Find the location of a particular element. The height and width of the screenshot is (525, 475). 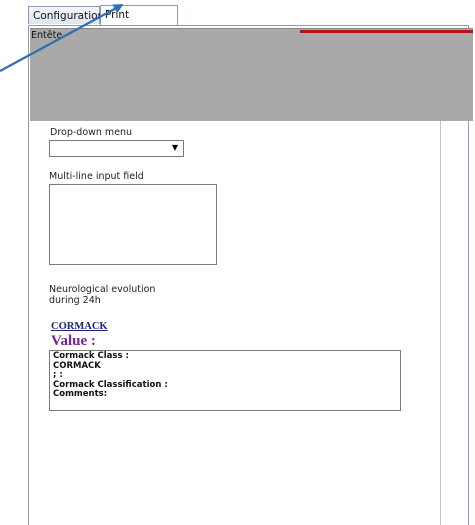

annotation-arrow-icon is located at coordinates (62, 38).